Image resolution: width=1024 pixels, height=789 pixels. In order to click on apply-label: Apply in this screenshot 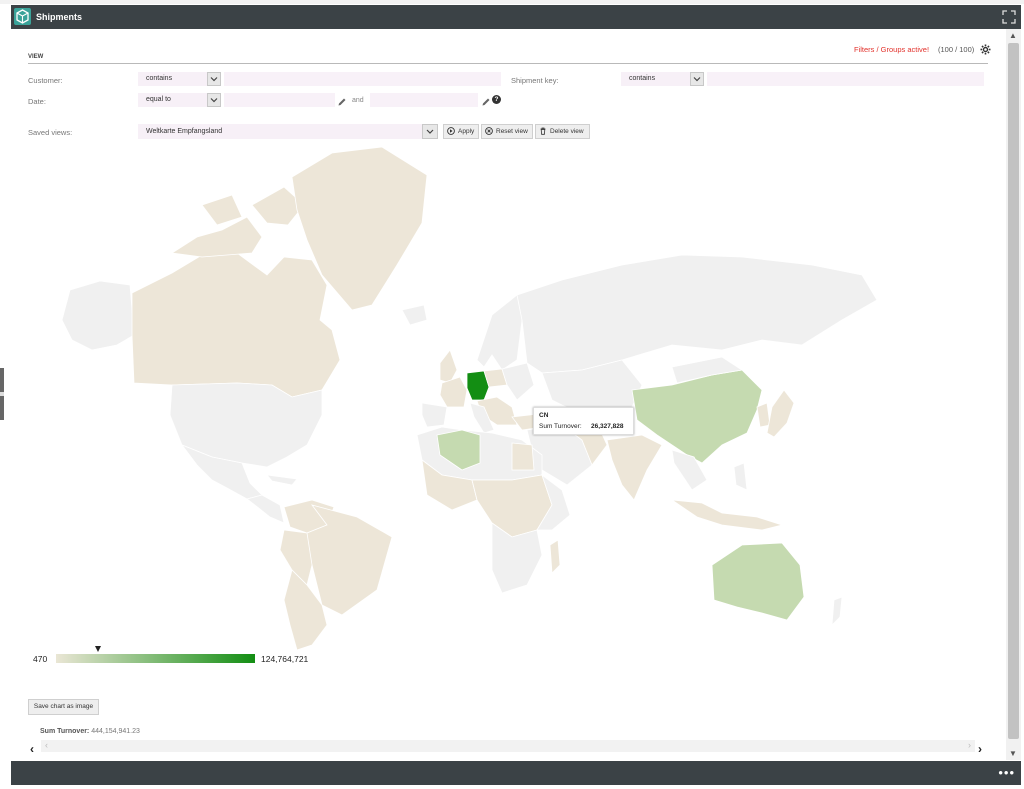, I will do `click(466, 131)`.